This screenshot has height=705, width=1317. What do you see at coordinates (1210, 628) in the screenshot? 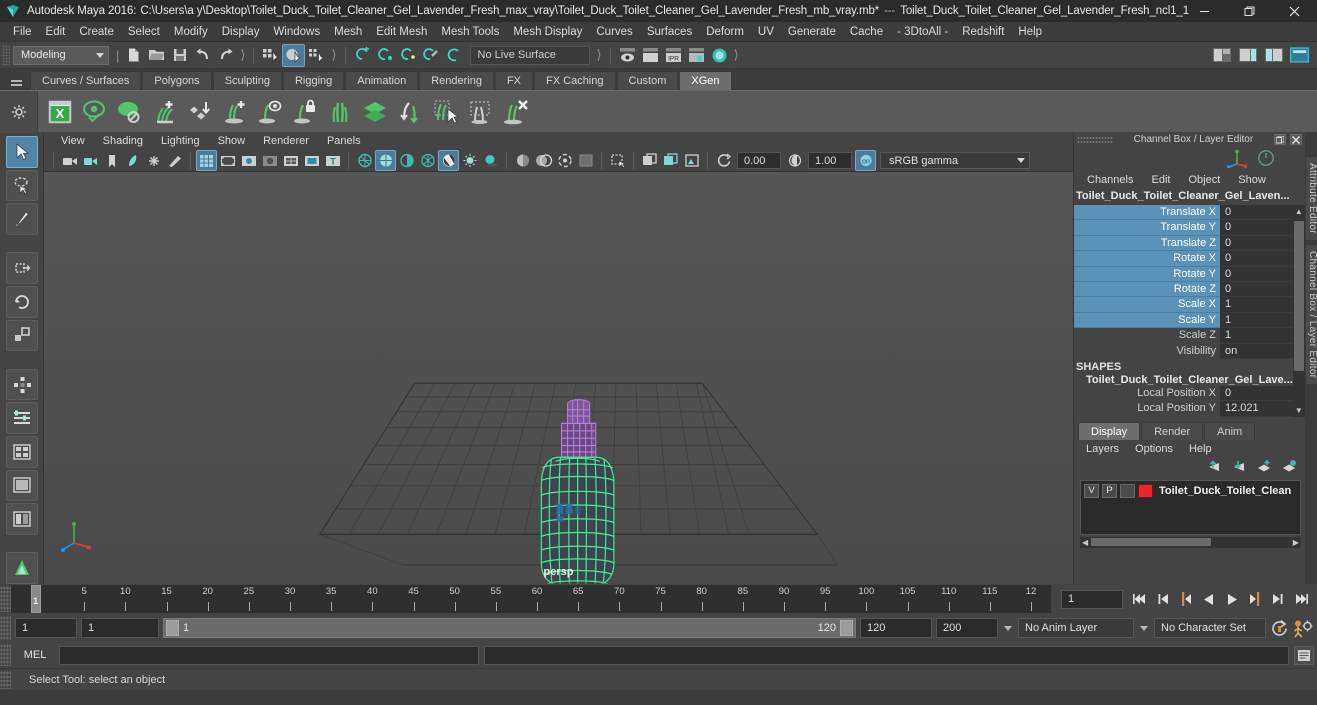
I see `character-set-selector: No Character Set` at bounding box center [1210, 628].